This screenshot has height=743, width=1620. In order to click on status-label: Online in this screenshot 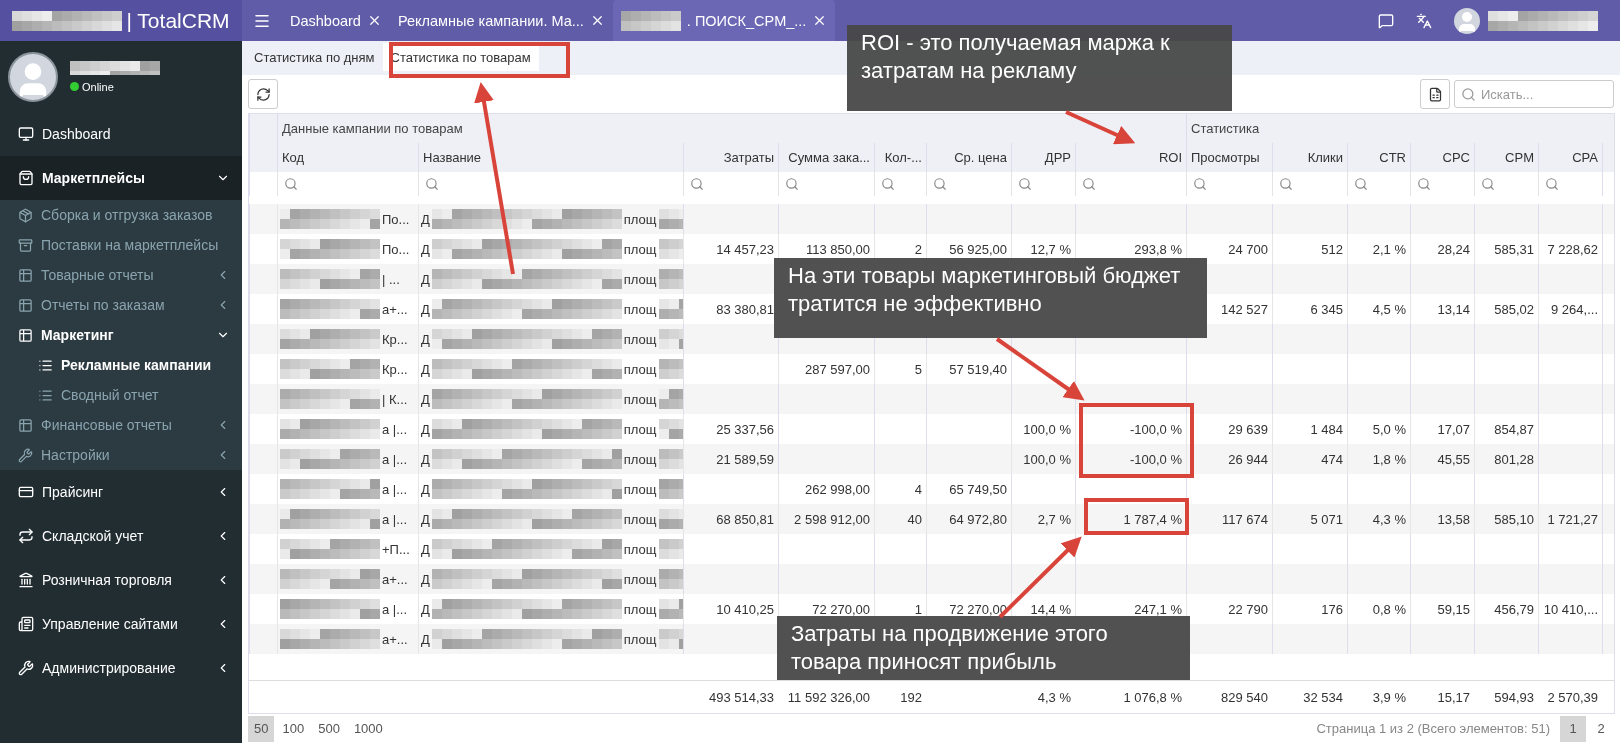, I will do `click(98, 86)`.